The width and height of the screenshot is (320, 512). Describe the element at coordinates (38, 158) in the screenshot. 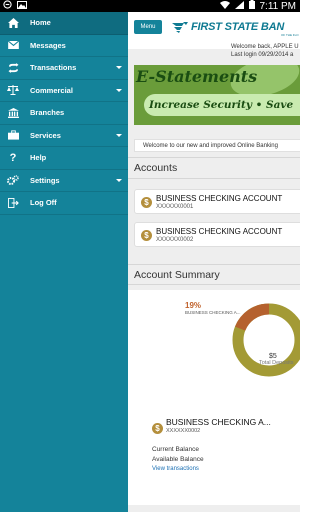

I see `nav-label: Help` at that location.